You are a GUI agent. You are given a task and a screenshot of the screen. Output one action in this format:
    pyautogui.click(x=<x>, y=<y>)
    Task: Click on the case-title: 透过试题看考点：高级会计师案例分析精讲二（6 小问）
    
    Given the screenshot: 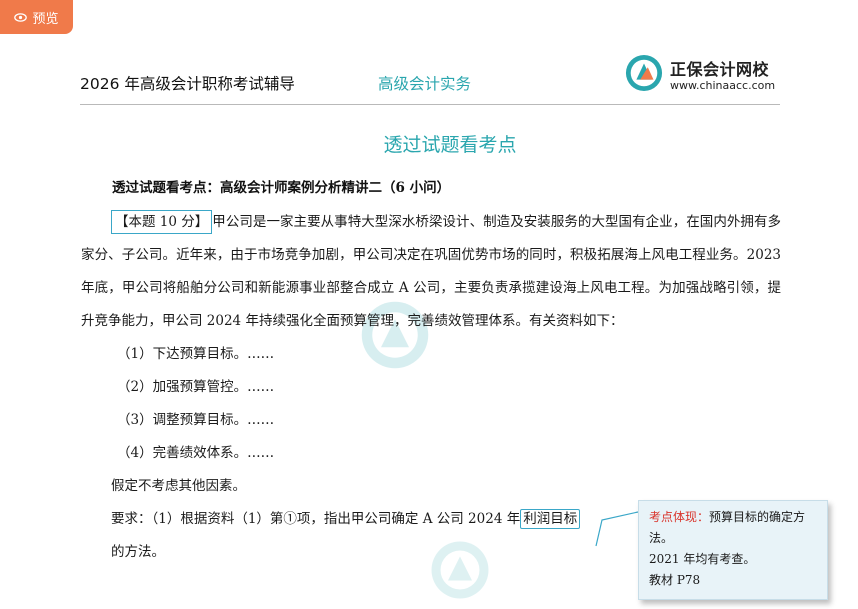 What is the action you would take?
    pyautogui.click(x=281, y=188)
    